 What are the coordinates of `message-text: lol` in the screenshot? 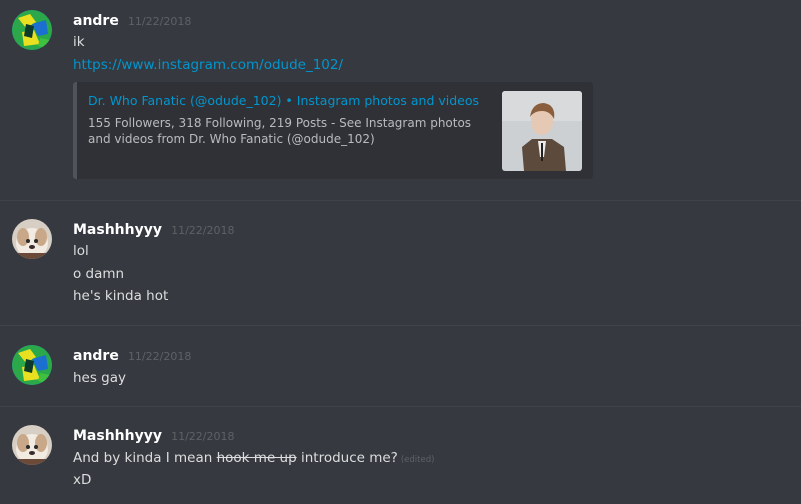 It's located at (81, 251).